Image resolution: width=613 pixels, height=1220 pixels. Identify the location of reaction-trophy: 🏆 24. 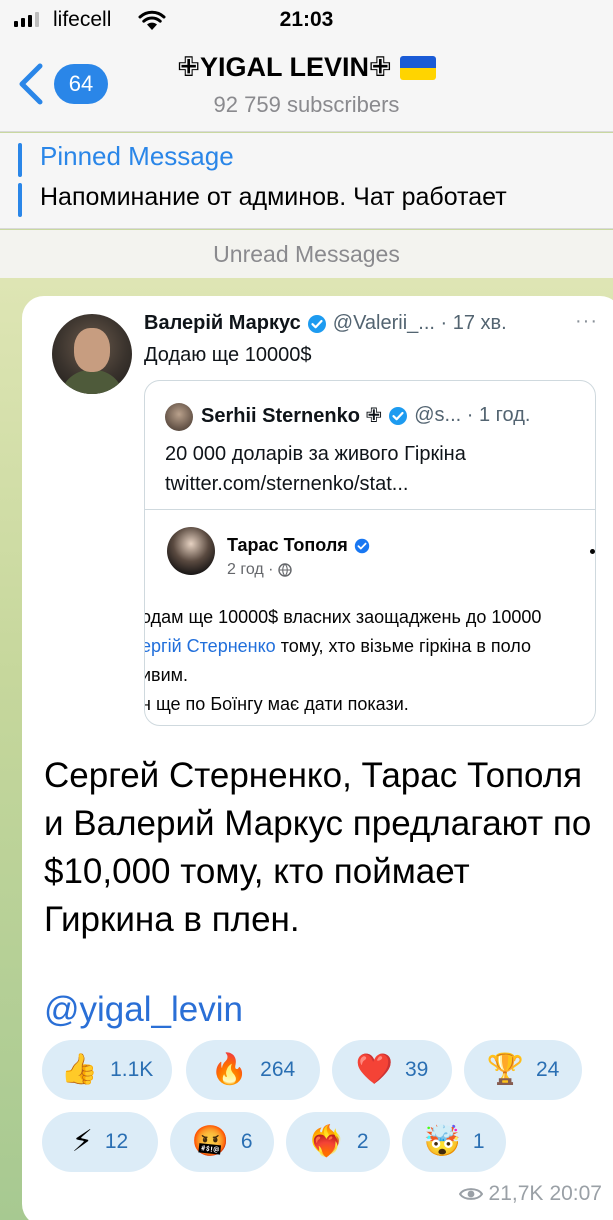
(523, 1070).